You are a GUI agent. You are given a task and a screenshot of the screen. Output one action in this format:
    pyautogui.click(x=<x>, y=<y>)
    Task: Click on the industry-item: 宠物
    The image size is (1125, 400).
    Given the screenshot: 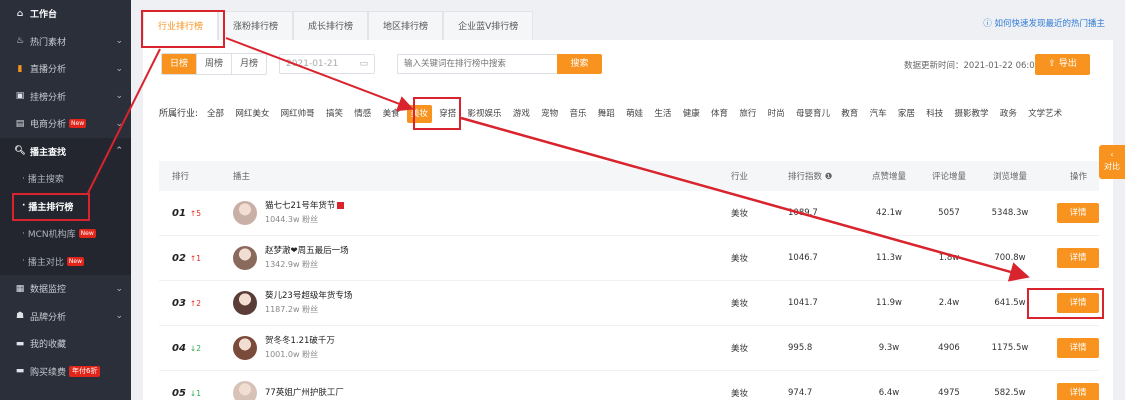 What is the action you would take?
    pyautogui.click(x=549, y=114)
    